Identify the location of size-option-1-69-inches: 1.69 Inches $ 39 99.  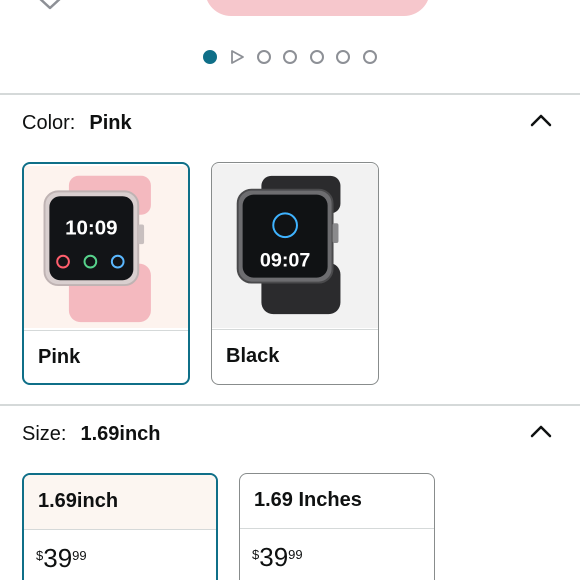
(337, 526).